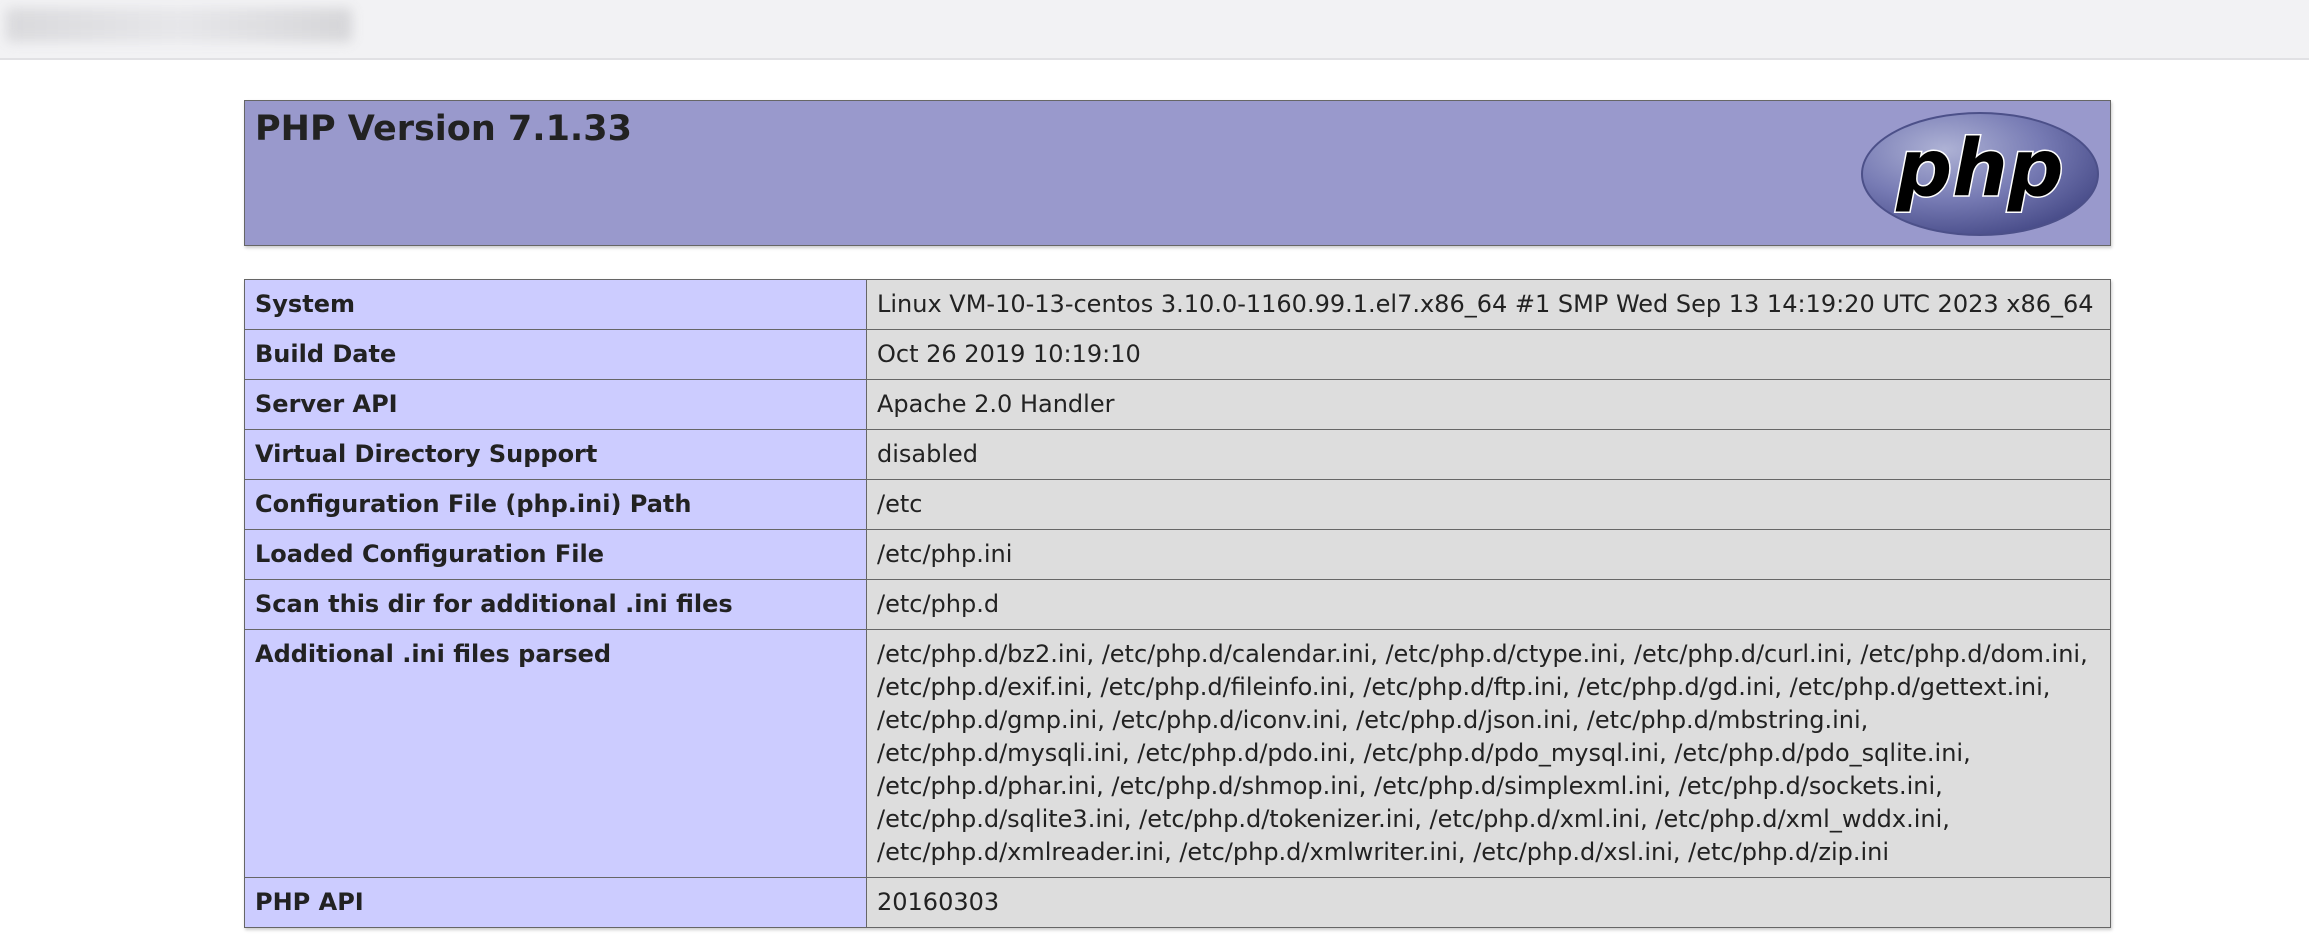  What do you see at coordinates (1488, 554) in the screenshot?
I see `row-value: /etc/php.ini` at bounding box center [1488, 554].